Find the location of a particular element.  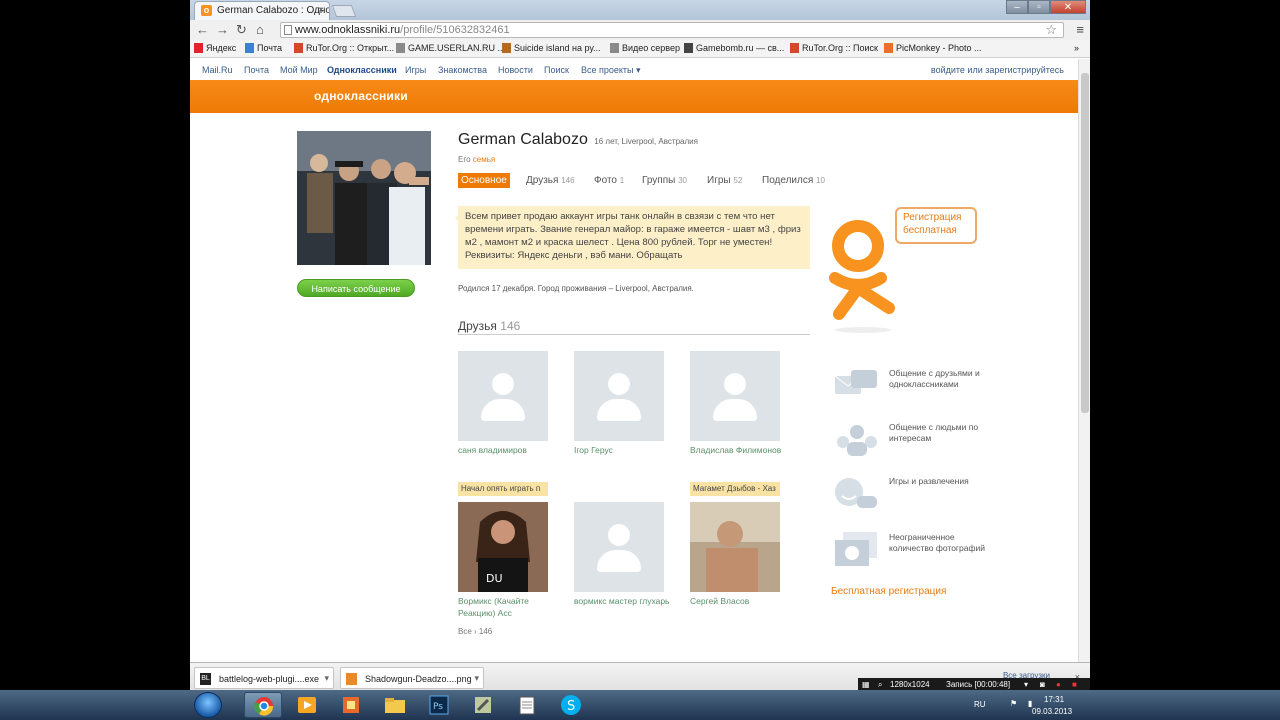

new-tab-button is located at coordinates (344, 11).